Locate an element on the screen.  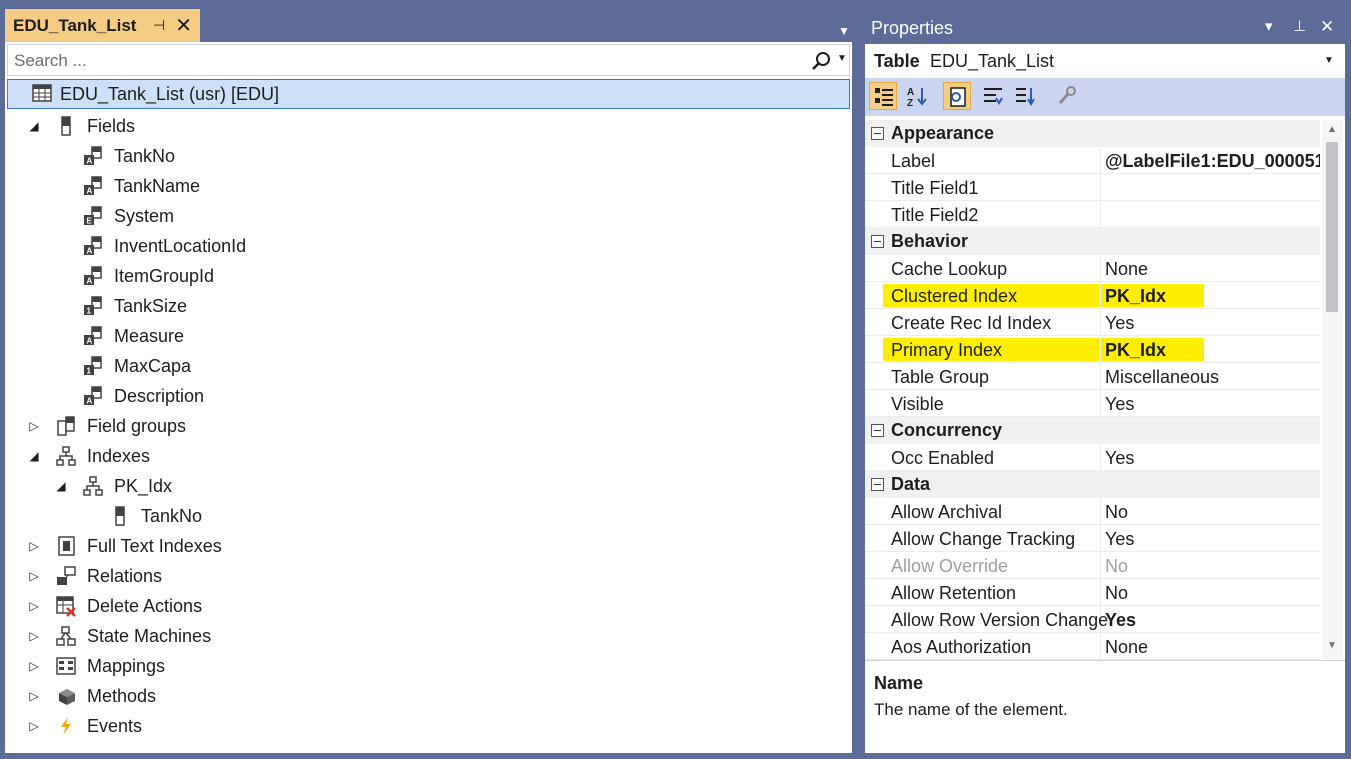
tree-node-tankname: A TankName is located at coordinates (127, 186).